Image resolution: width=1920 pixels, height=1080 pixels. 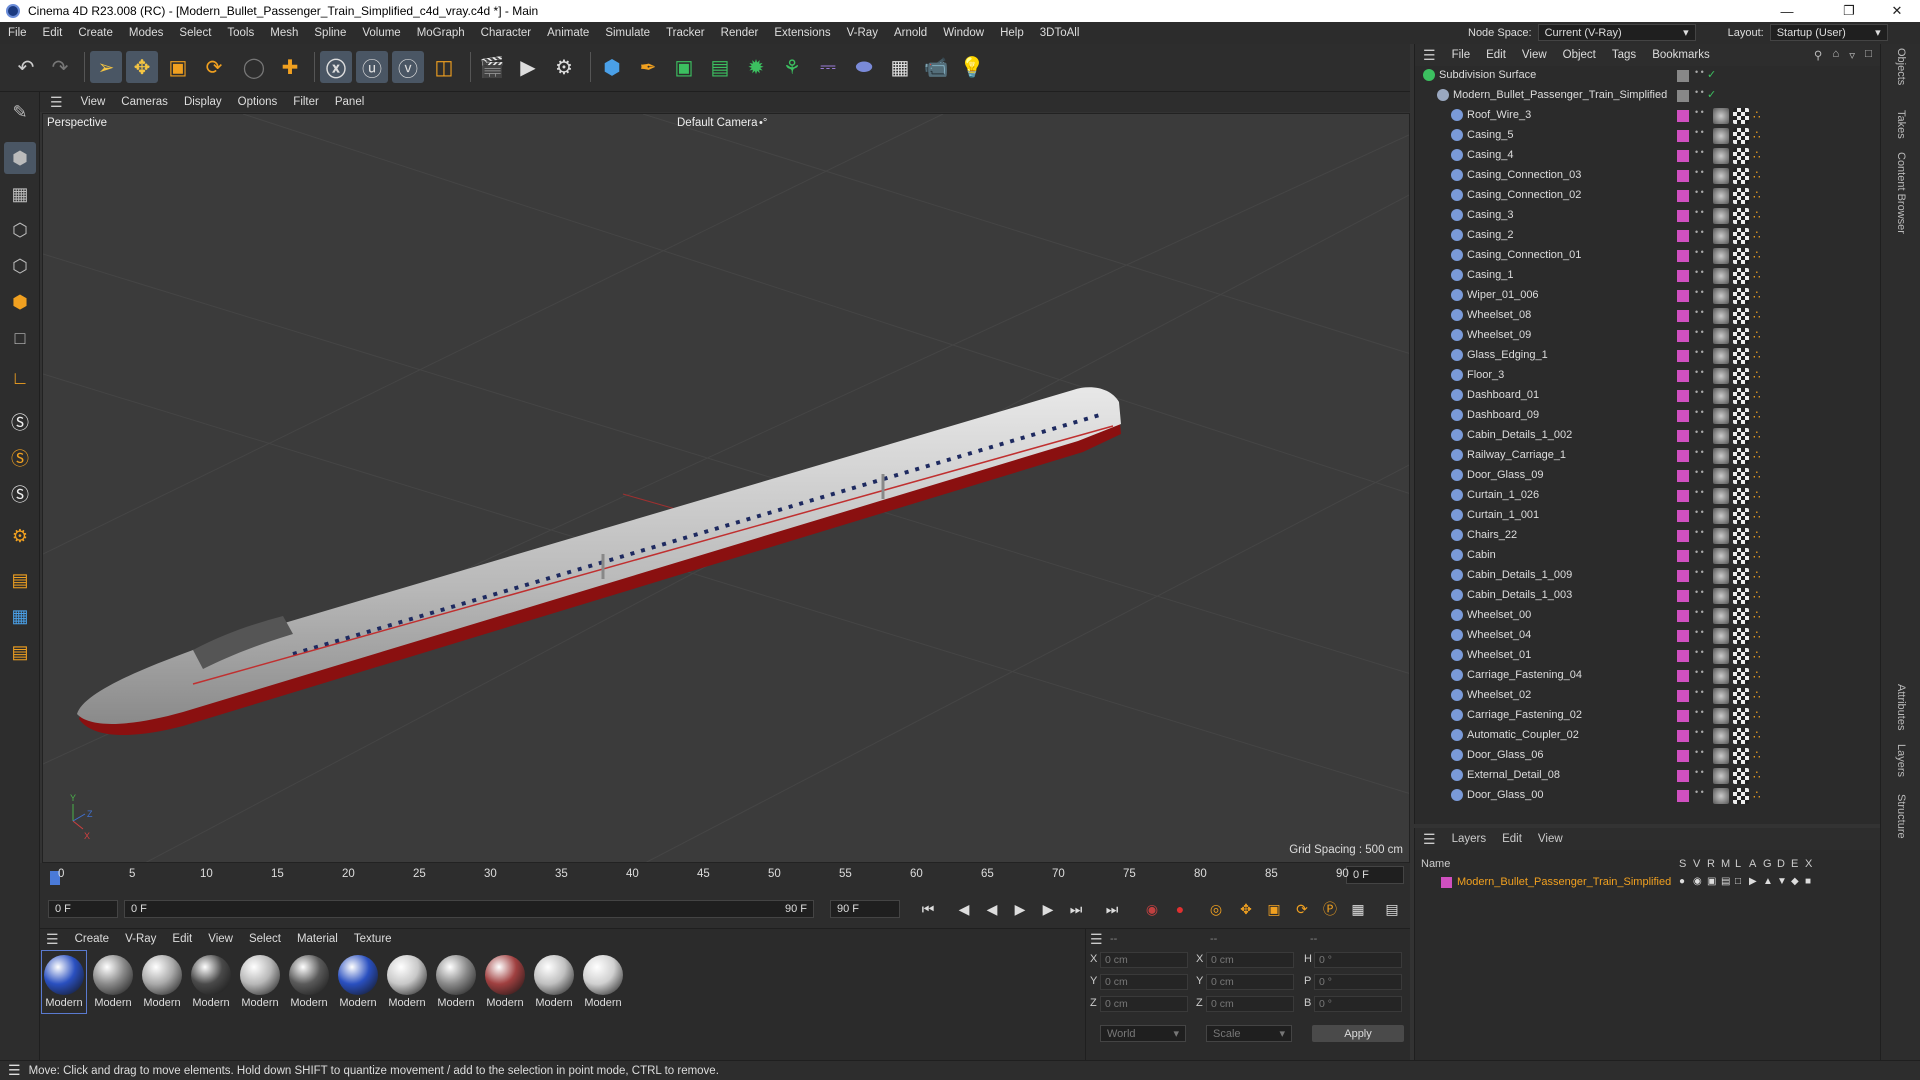 What do you see at coordinates (685, 33) in the screenshot?
I see `menu-item-tracker: Tracker` at bounding box center [685, 33].